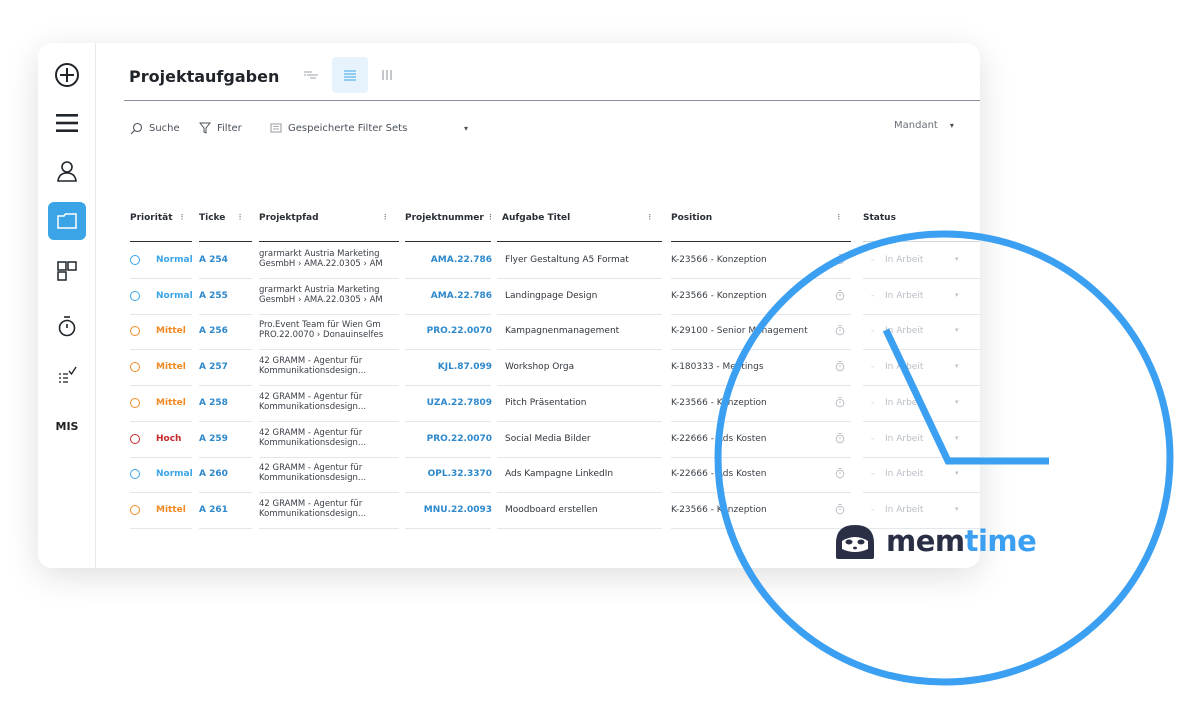 This screenshot has width=1200, height=728. What do you see at coordinates (205, 128) in the screenshot?
I see `filter-icon` at bounding box center [205, 128].